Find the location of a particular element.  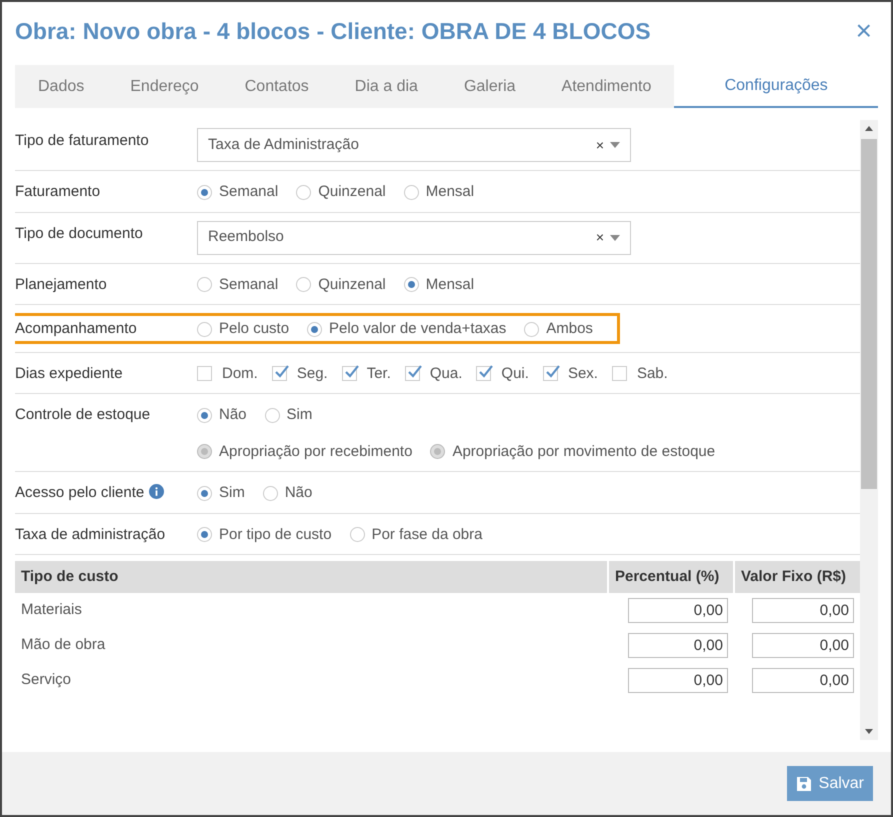

info-icon is located at coordinates (156, 491).